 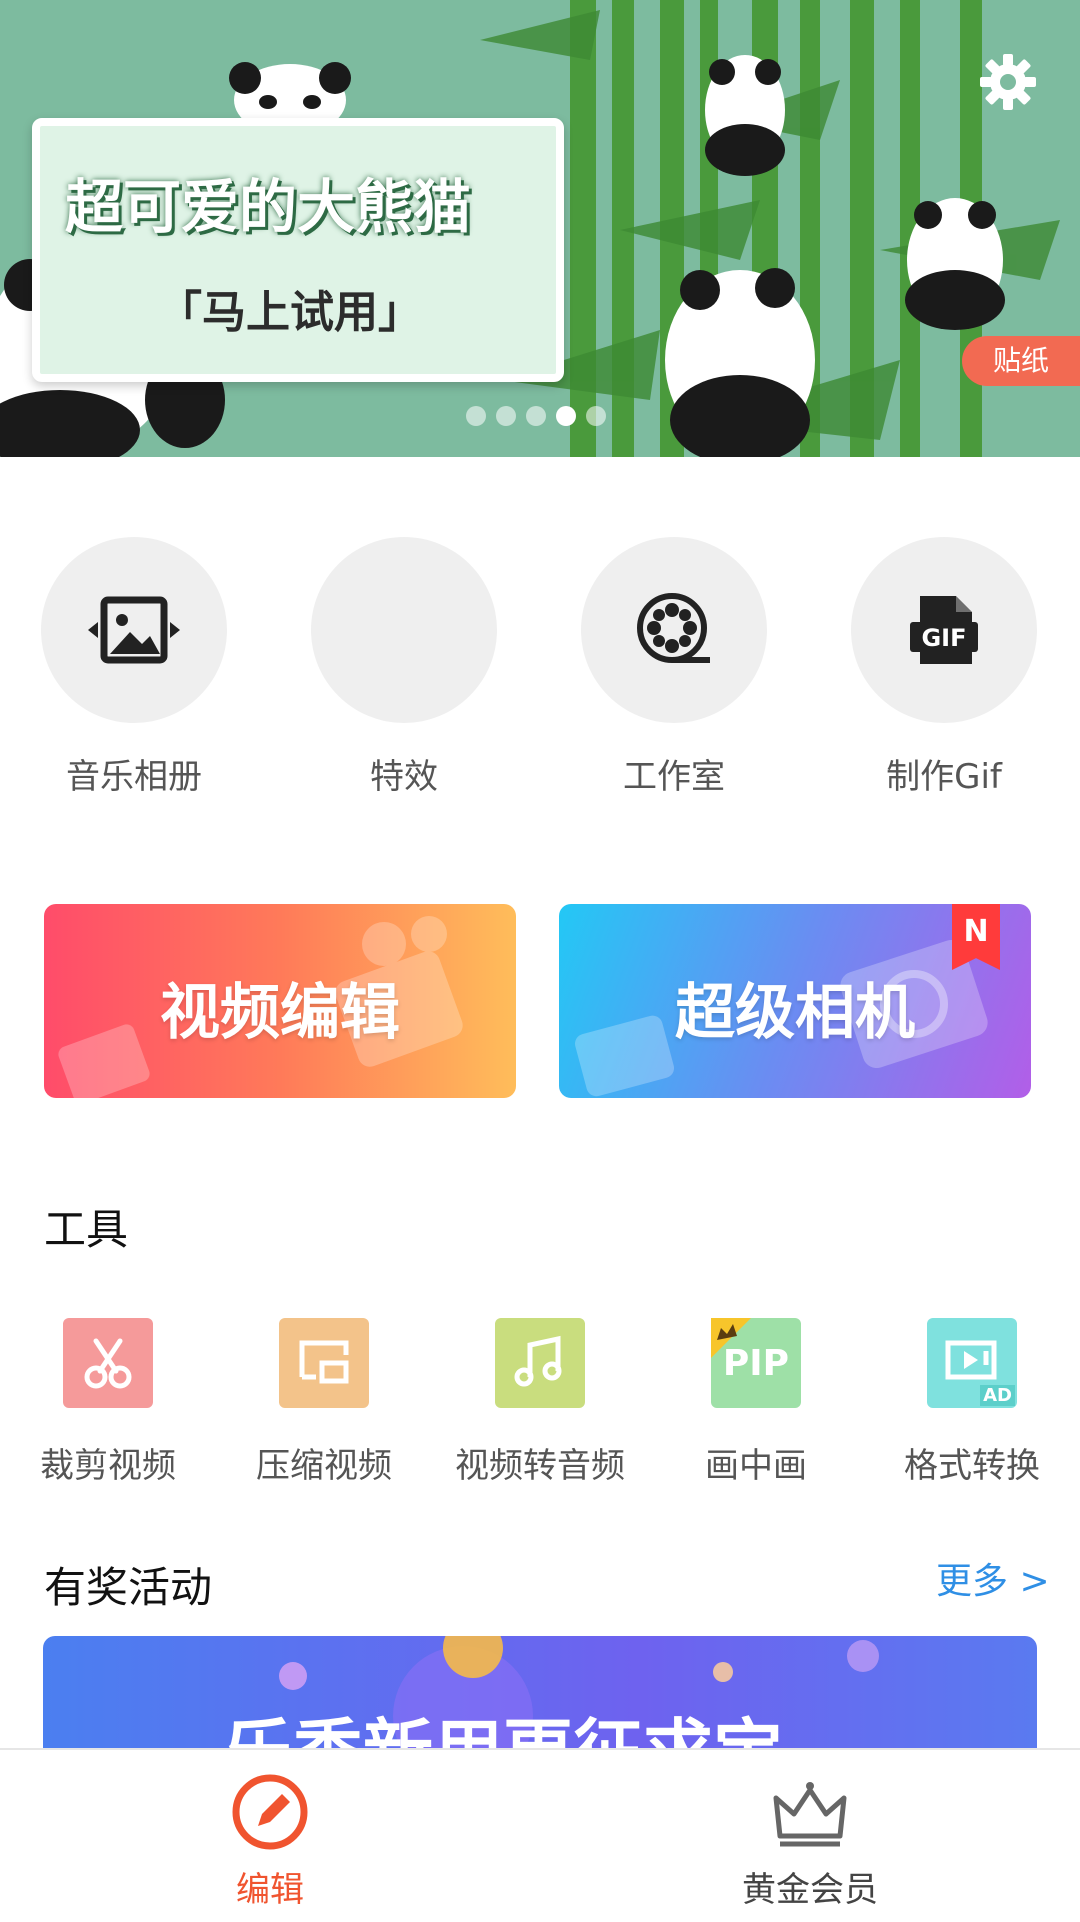 I want to click on tool-trim-video: 裁剪视频, so click(x=108, y=1402).